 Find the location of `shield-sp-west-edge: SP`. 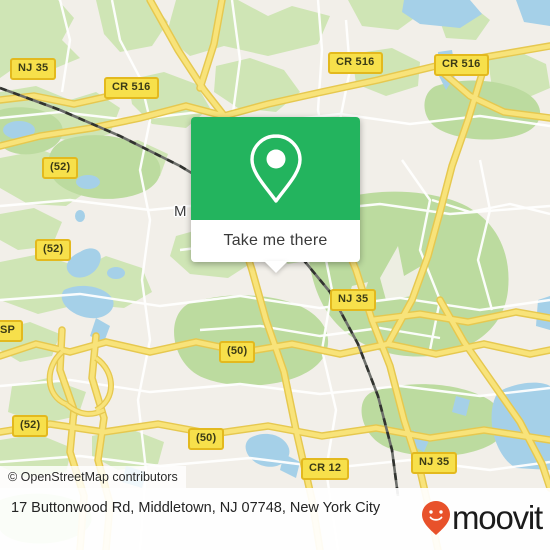

shield-sp-west-edge: SP is located at coordinates (12, 331).